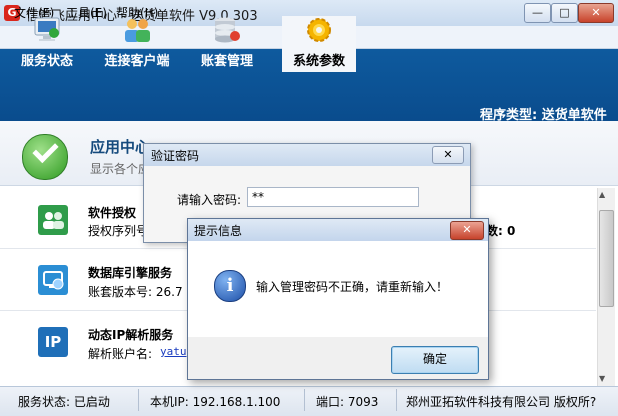 The image size is (618, 416). I want to click on local-ip: 本机IP: 192.168.1.100, so click(215, 402).